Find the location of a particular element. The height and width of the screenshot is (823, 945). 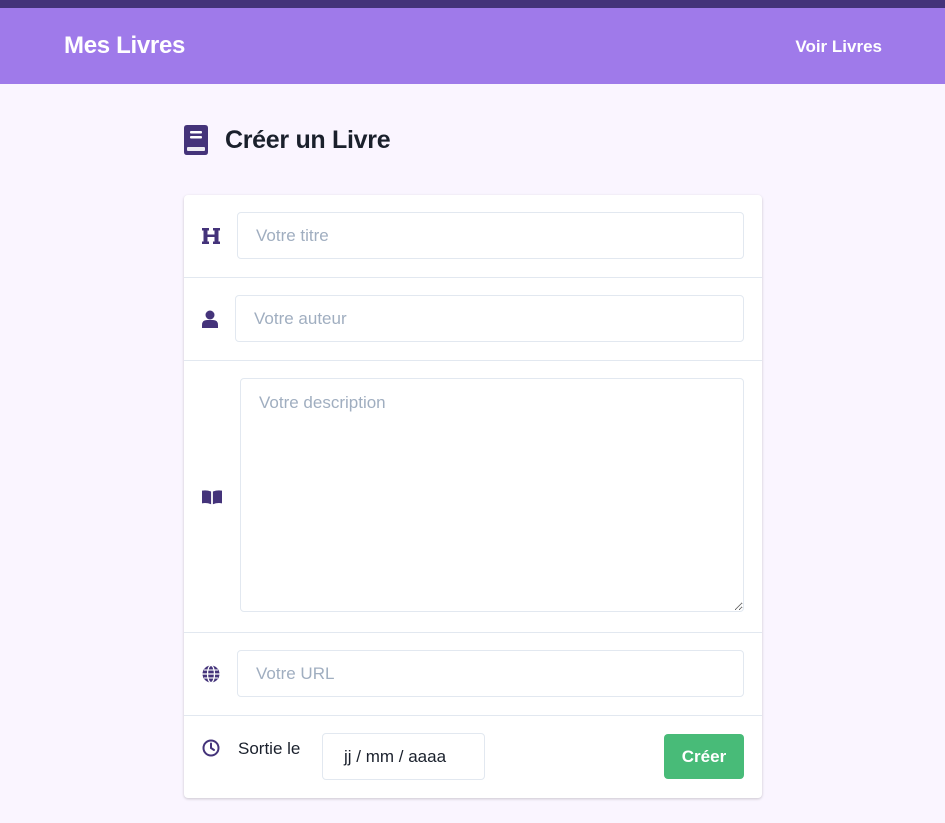

form-row-url is located at coordinates (473, 674).